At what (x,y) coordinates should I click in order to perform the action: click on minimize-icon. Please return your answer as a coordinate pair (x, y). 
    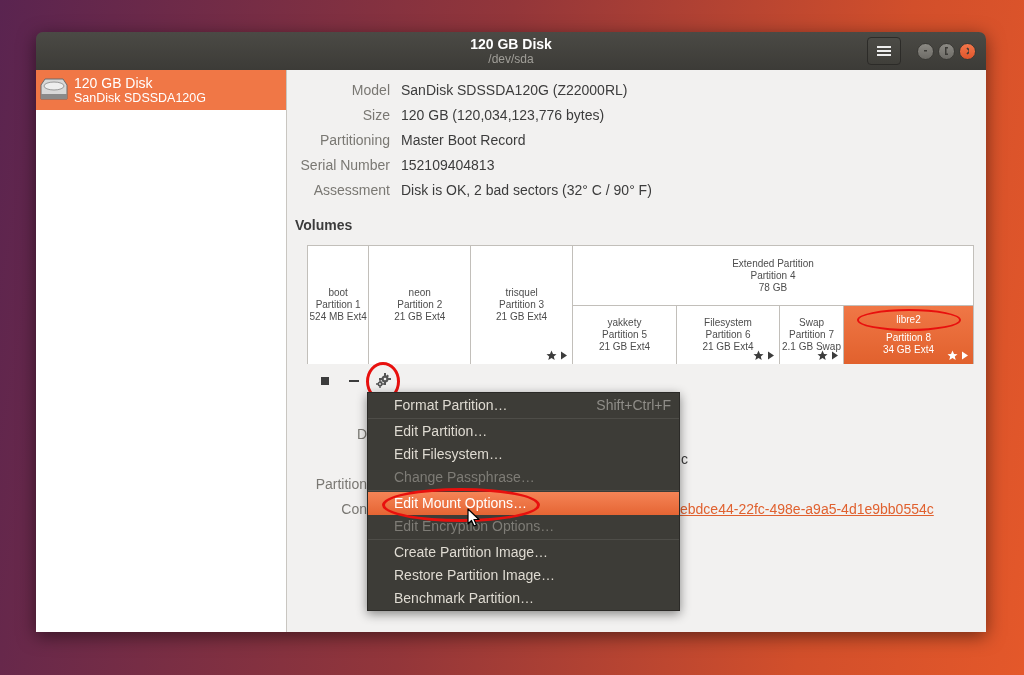
    Looking at the image, I should click on (925, 51).